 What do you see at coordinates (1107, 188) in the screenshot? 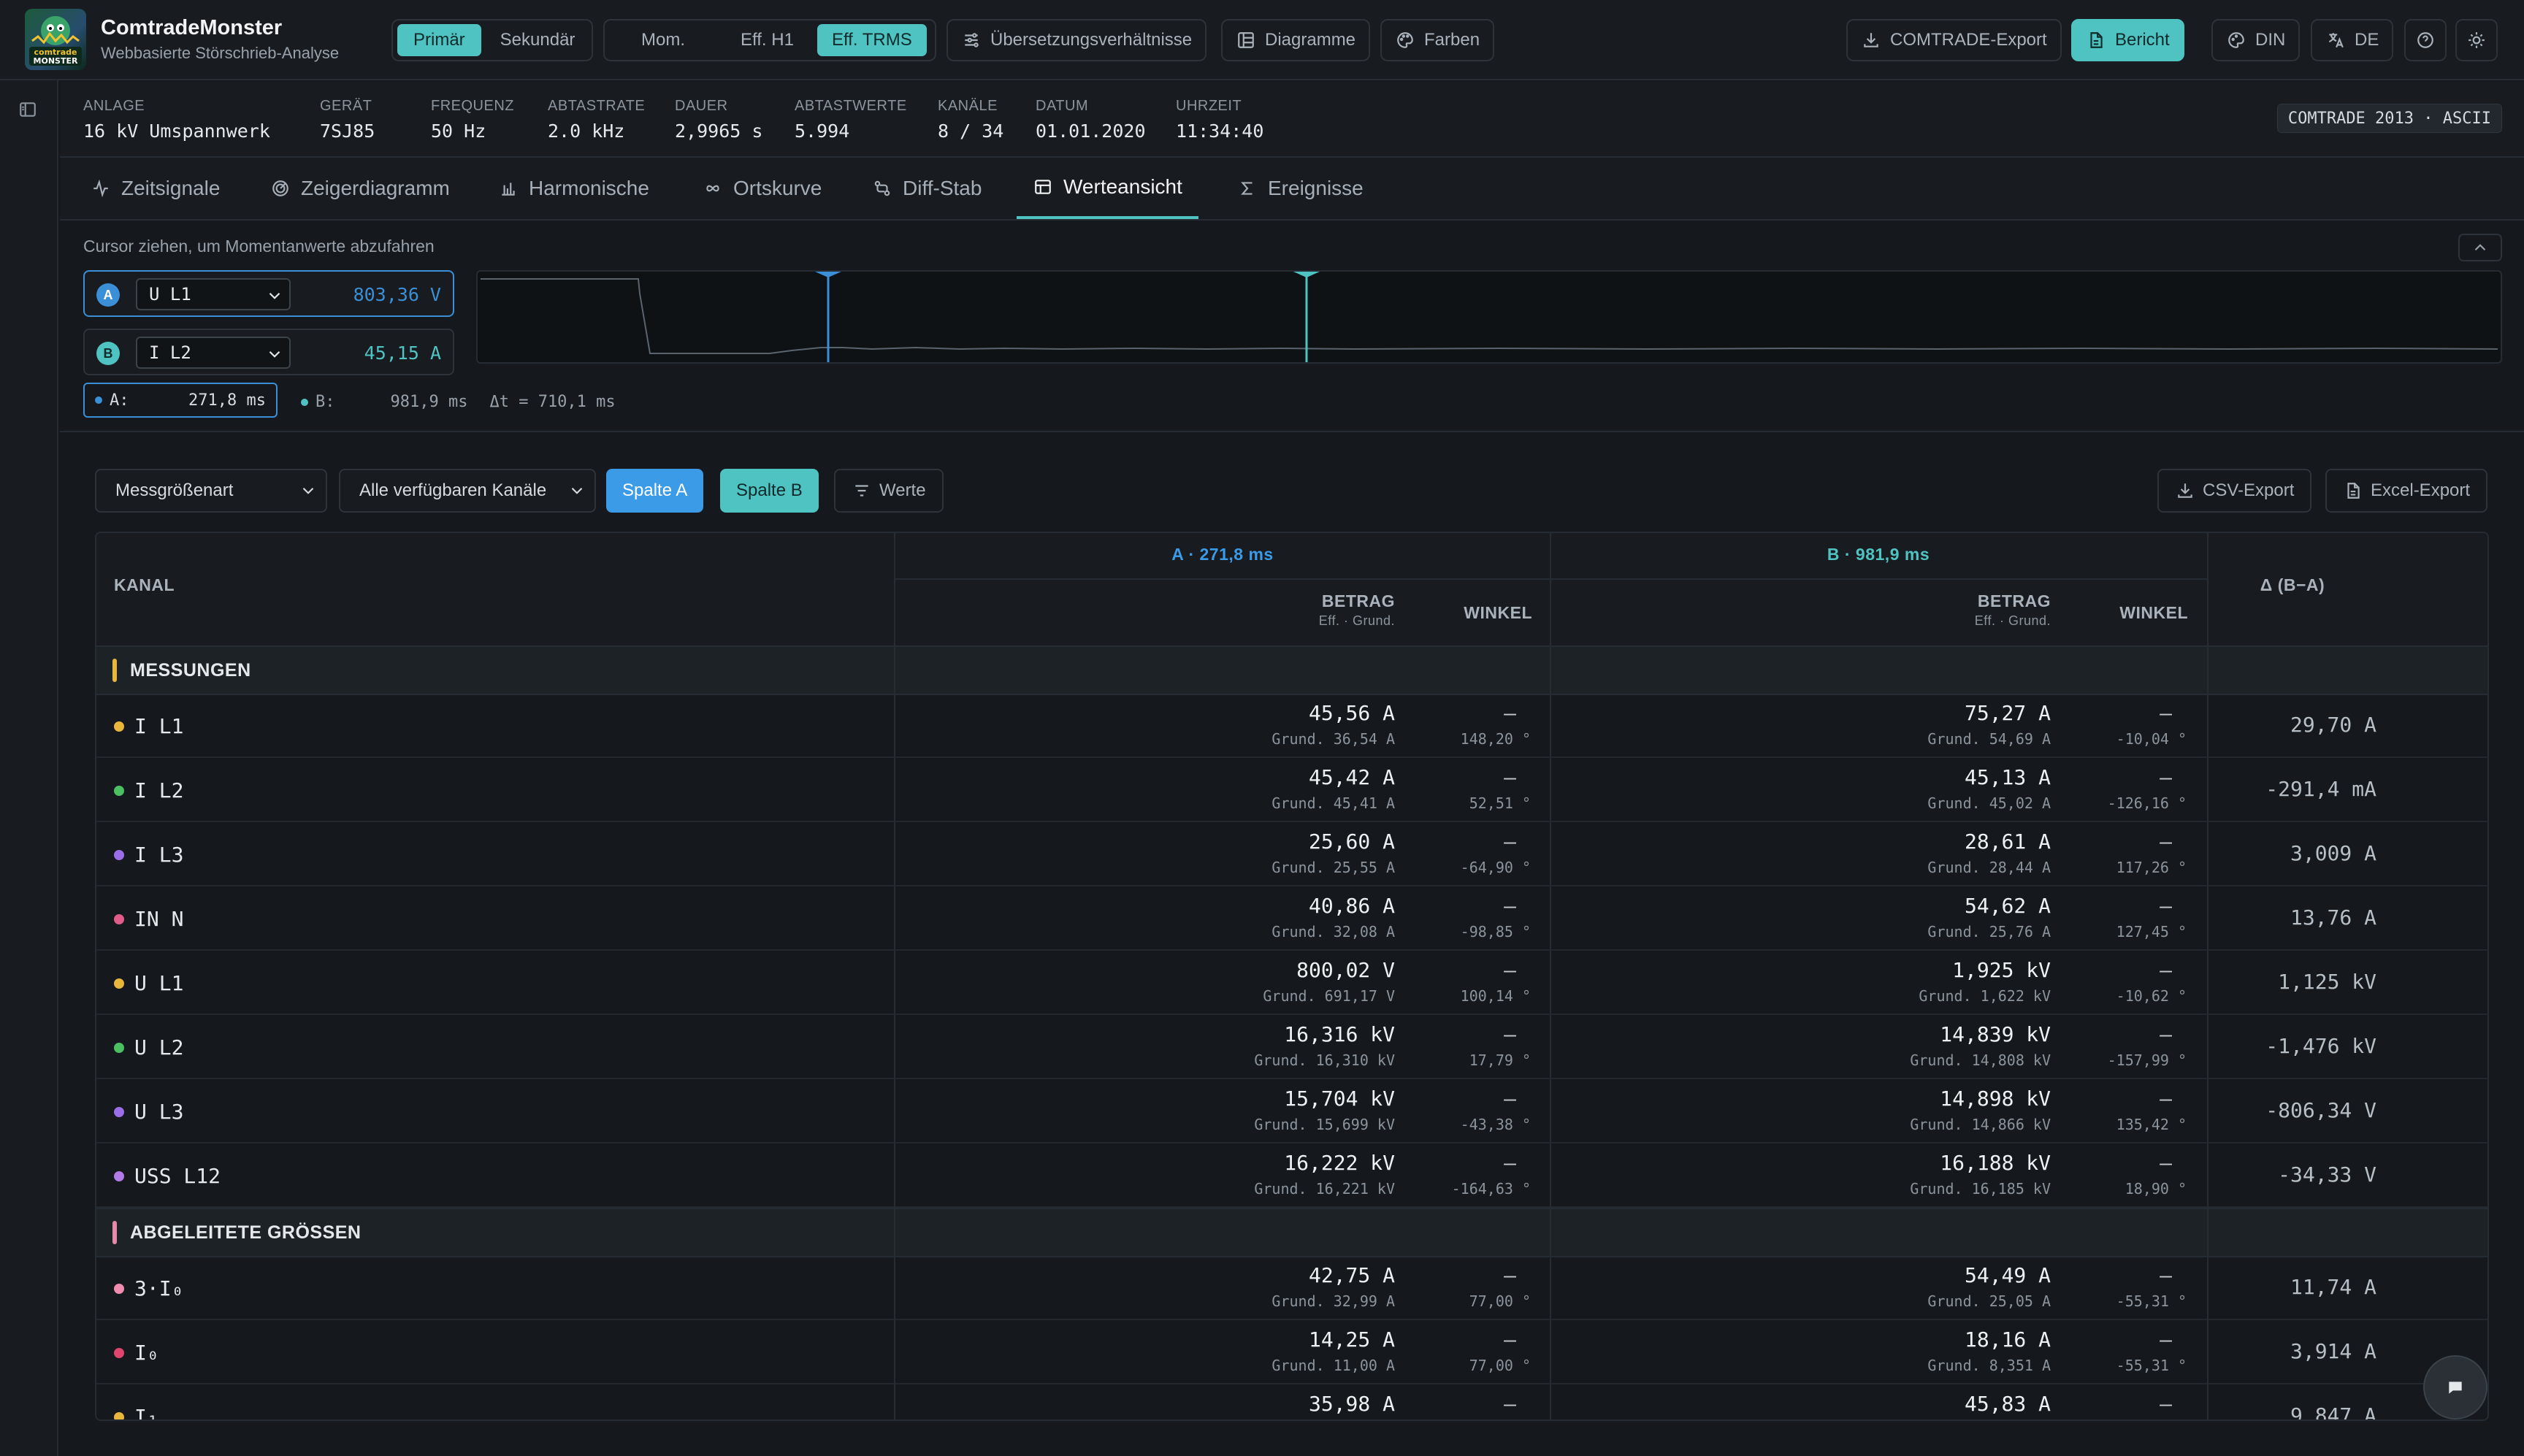
I see `tab-values: Werteansicht` at bounding box center [1107, 188].